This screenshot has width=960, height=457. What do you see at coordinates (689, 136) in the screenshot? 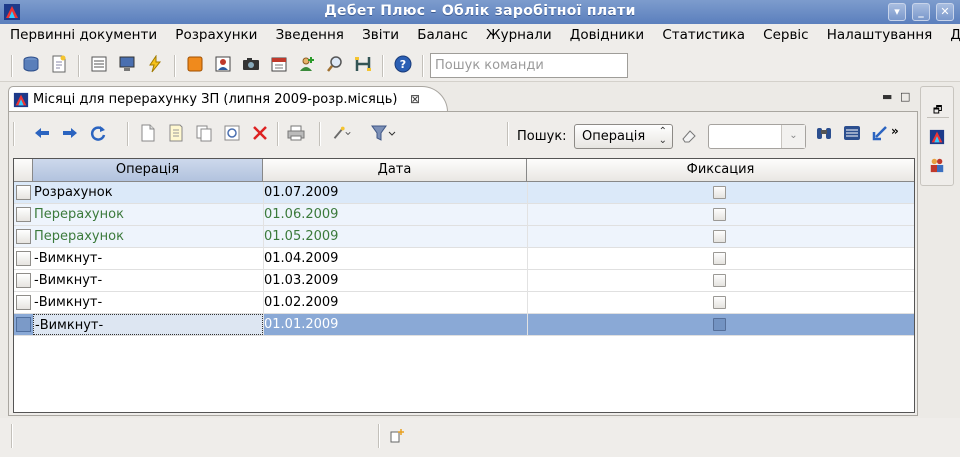
I see `eraser-icon` at bounding box center [689, 136].